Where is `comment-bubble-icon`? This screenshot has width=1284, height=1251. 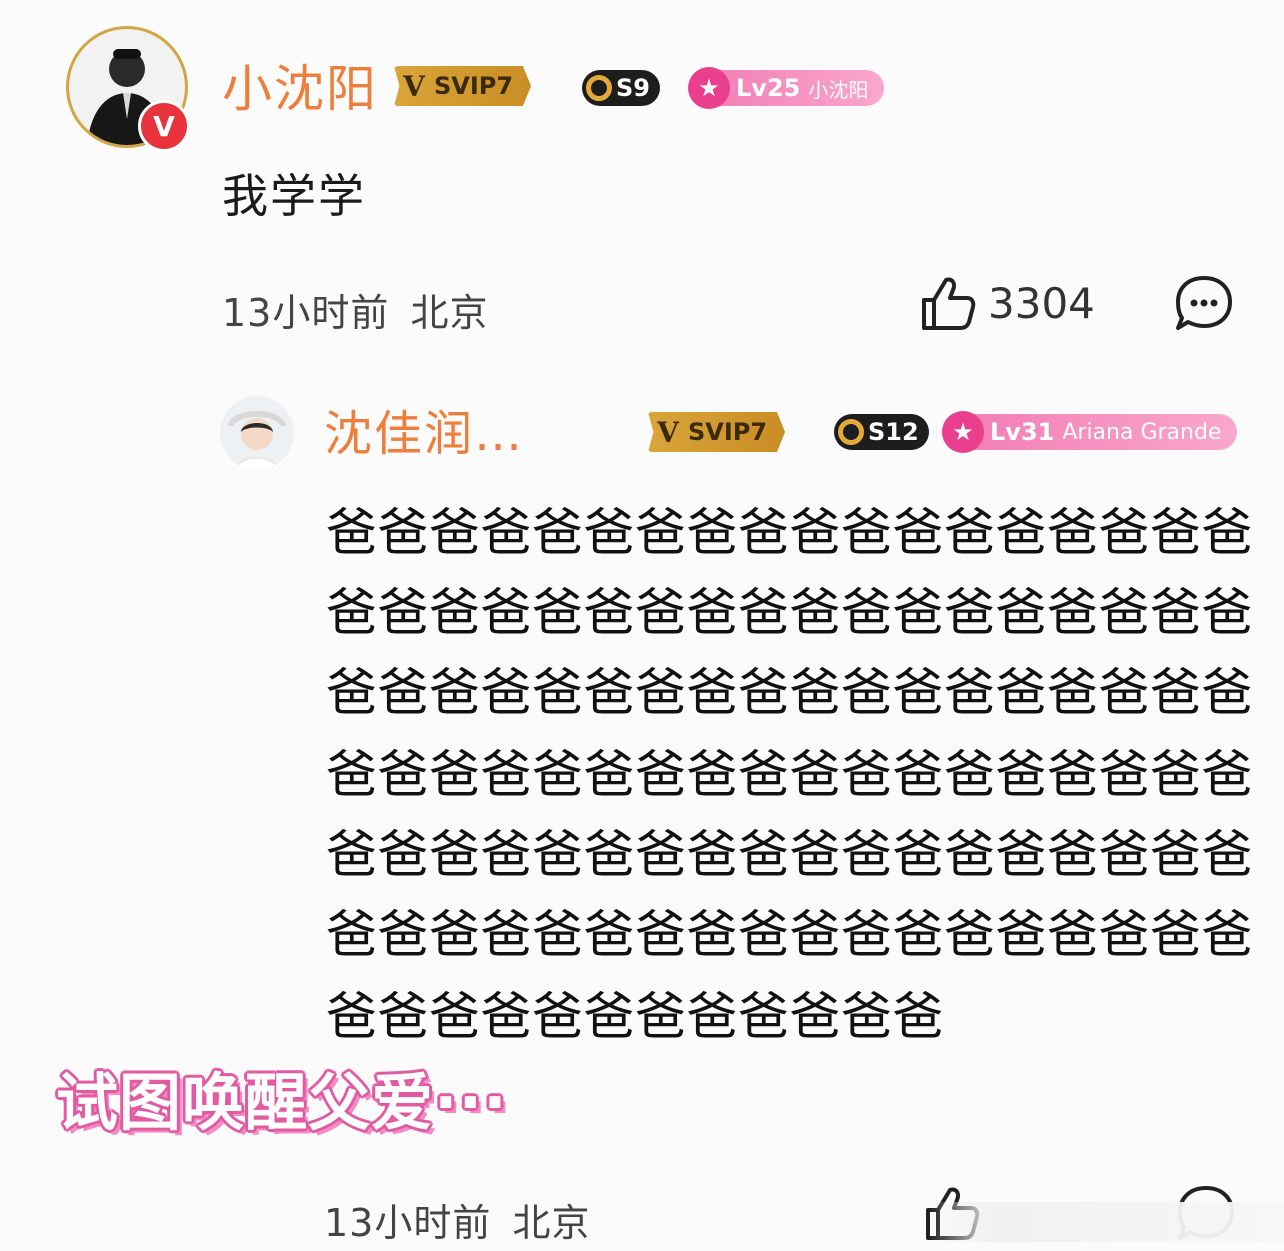 comment-bubble-icon is located at coordinates (1204, 303).